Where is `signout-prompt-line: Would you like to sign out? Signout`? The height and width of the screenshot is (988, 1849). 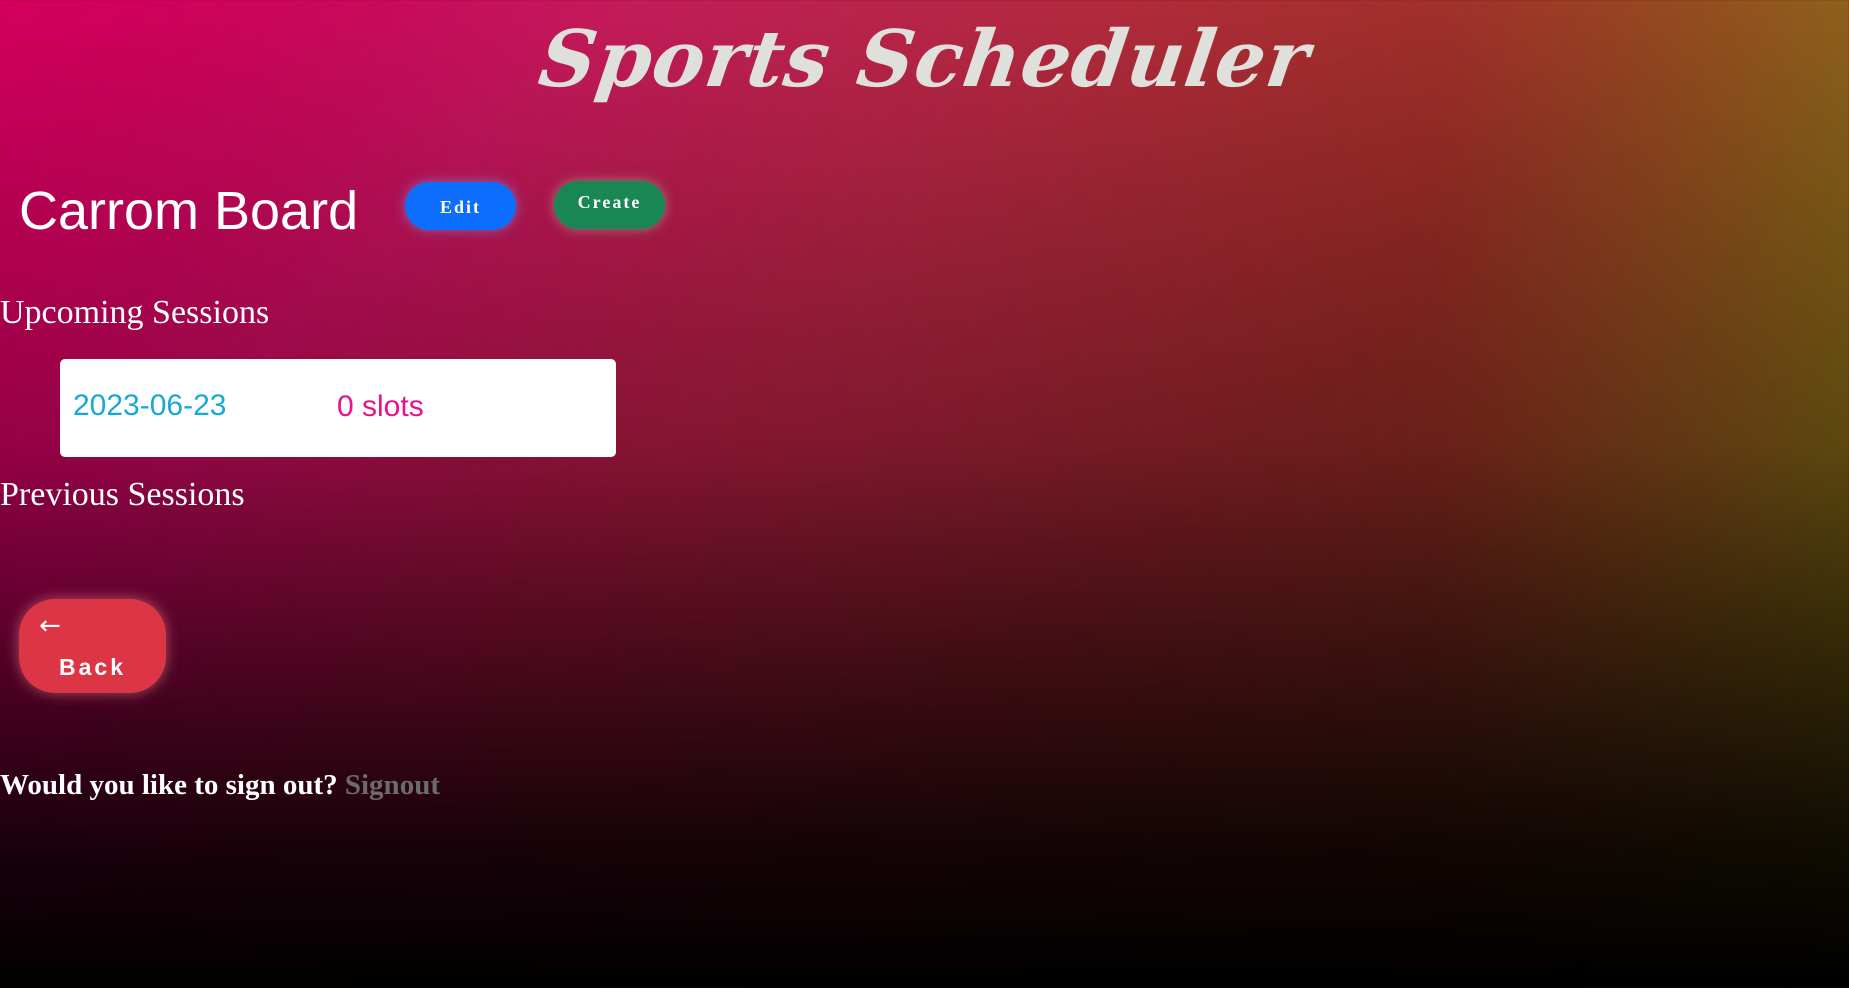 signout-prompt-line: Would you like to sign out? Signout is located at coordinates (220, 785).